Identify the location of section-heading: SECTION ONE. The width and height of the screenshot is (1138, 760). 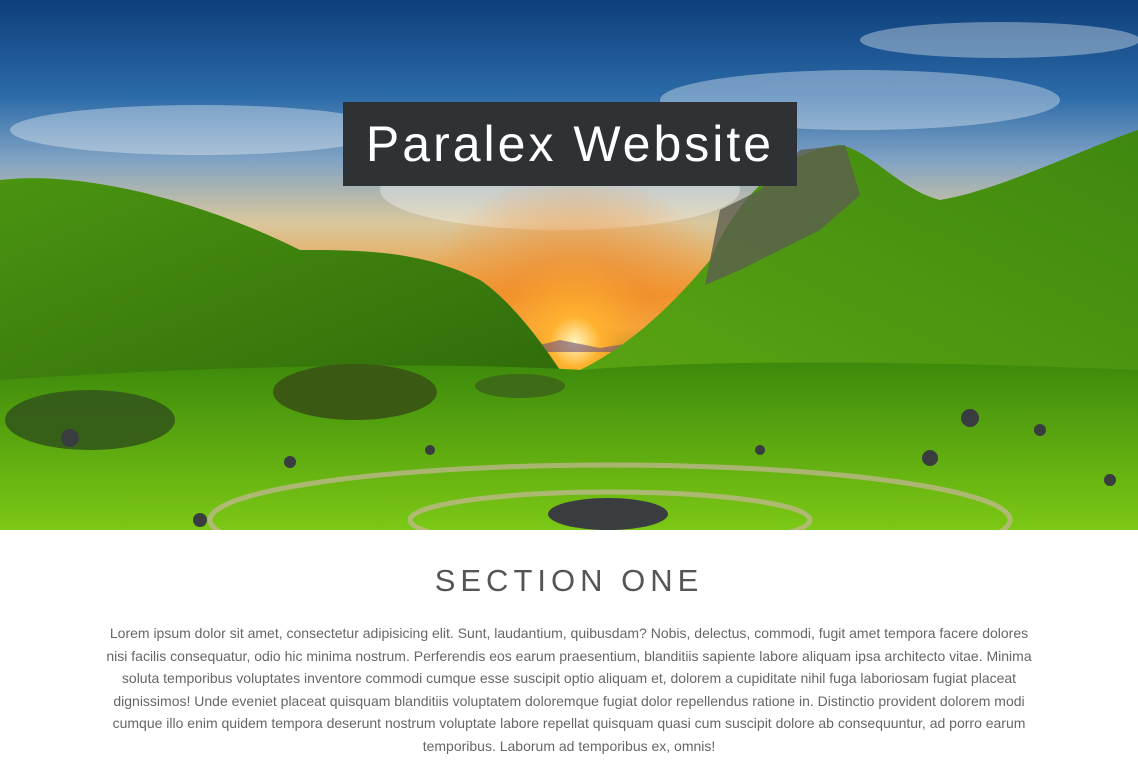
(569, 580).